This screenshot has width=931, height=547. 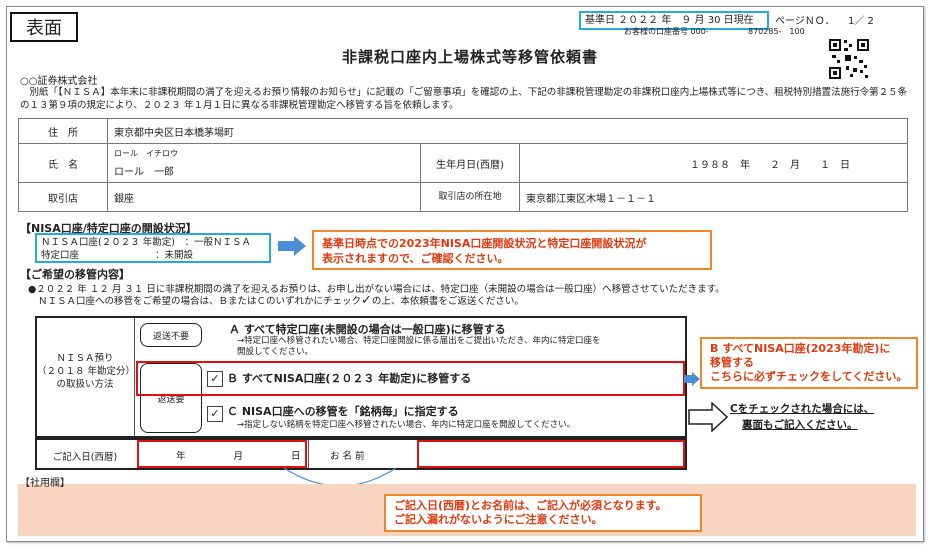 I want to click on handling-label-3: の取扱い方法, so click(x=85, y=384).